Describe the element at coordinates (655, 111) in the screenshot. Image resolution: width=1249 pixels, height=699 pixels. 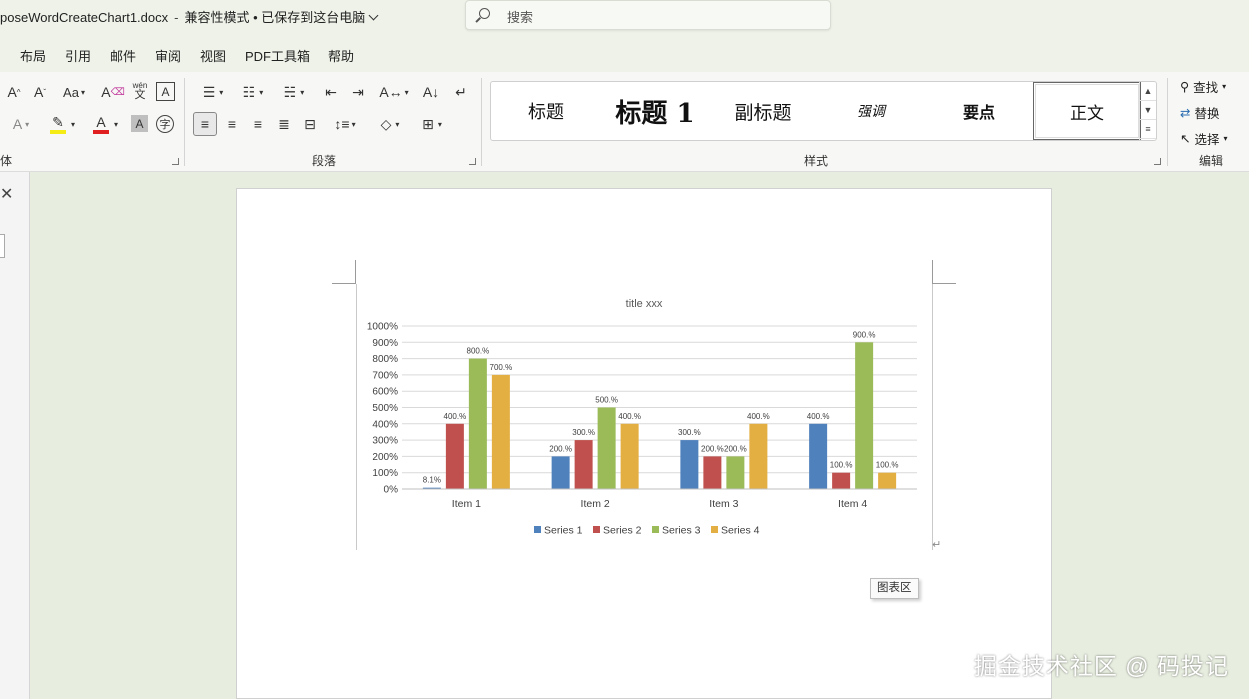
I see `style-heading-1: 标题 1` at that location.